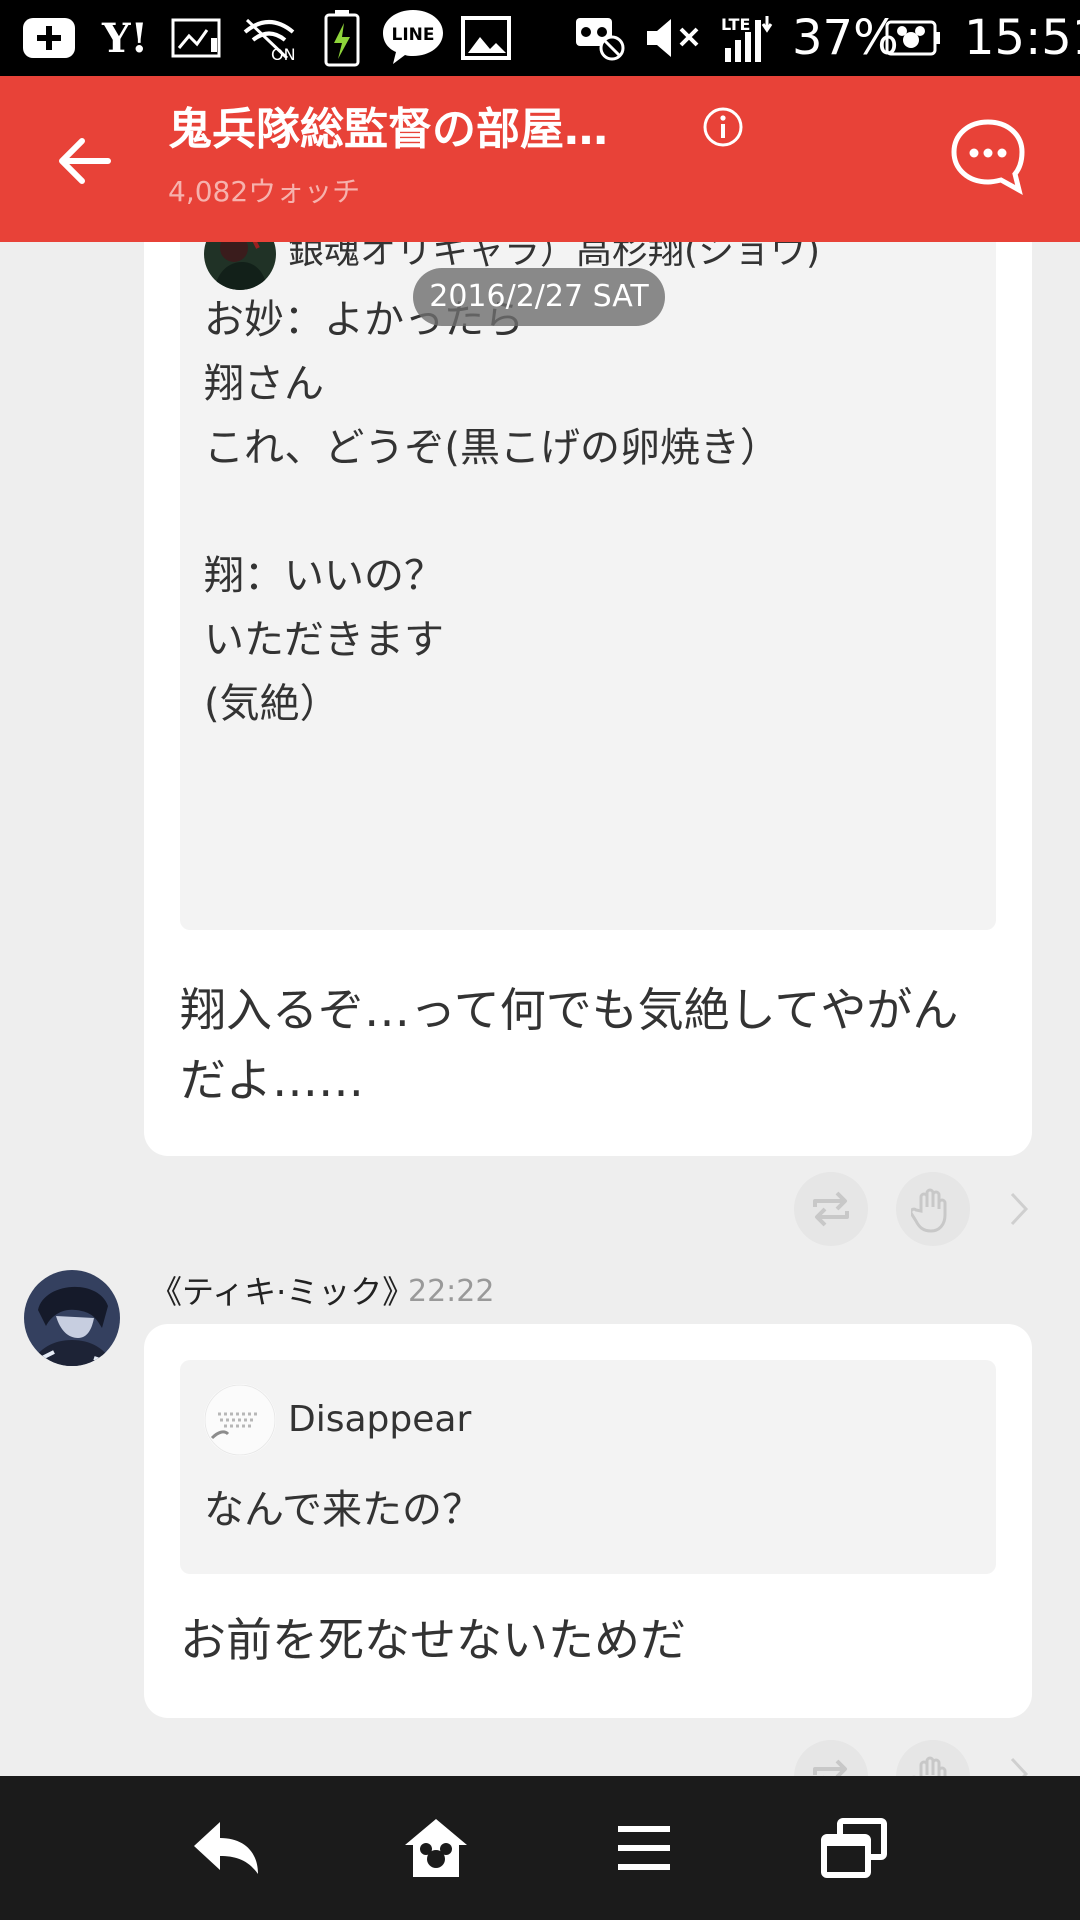 This screenshot has width=1080, height=1920. Describe the element at coordinates (539, 297) in the screenshot. I see `date-divider: 2016/2/27 SAT` at that location.